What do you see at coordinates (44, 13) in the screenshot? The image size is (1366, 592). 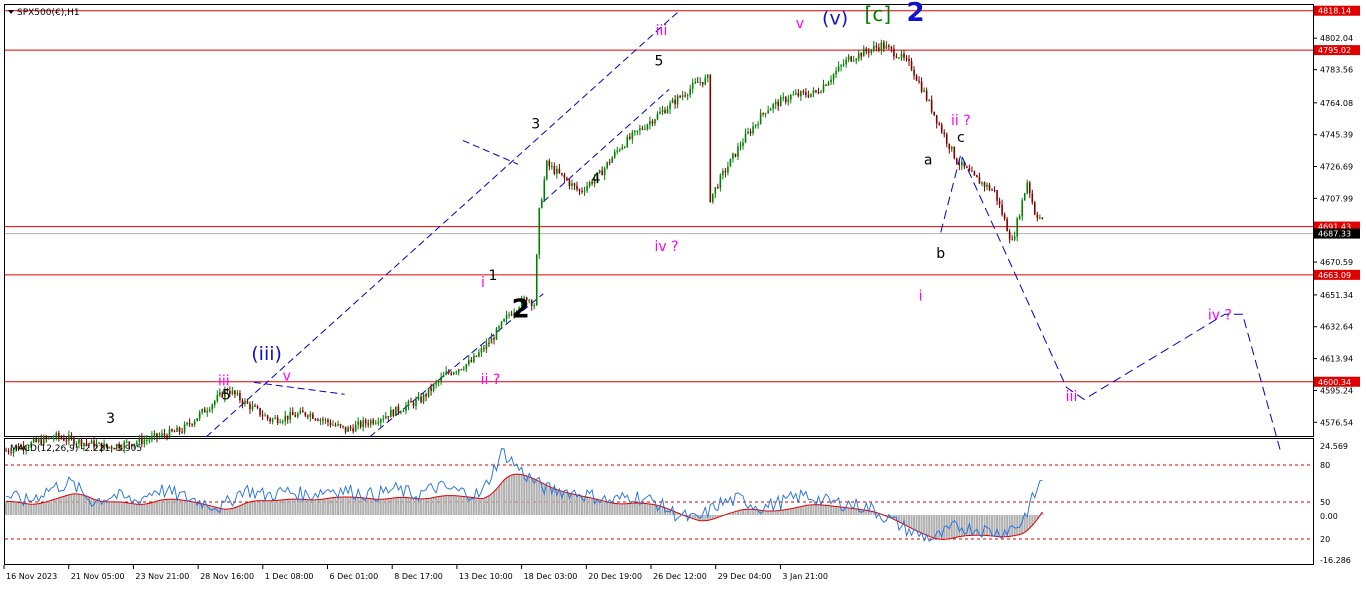 I see `symbol-dropdown: SPX500(€),H1` at bounding box center [44, 13].